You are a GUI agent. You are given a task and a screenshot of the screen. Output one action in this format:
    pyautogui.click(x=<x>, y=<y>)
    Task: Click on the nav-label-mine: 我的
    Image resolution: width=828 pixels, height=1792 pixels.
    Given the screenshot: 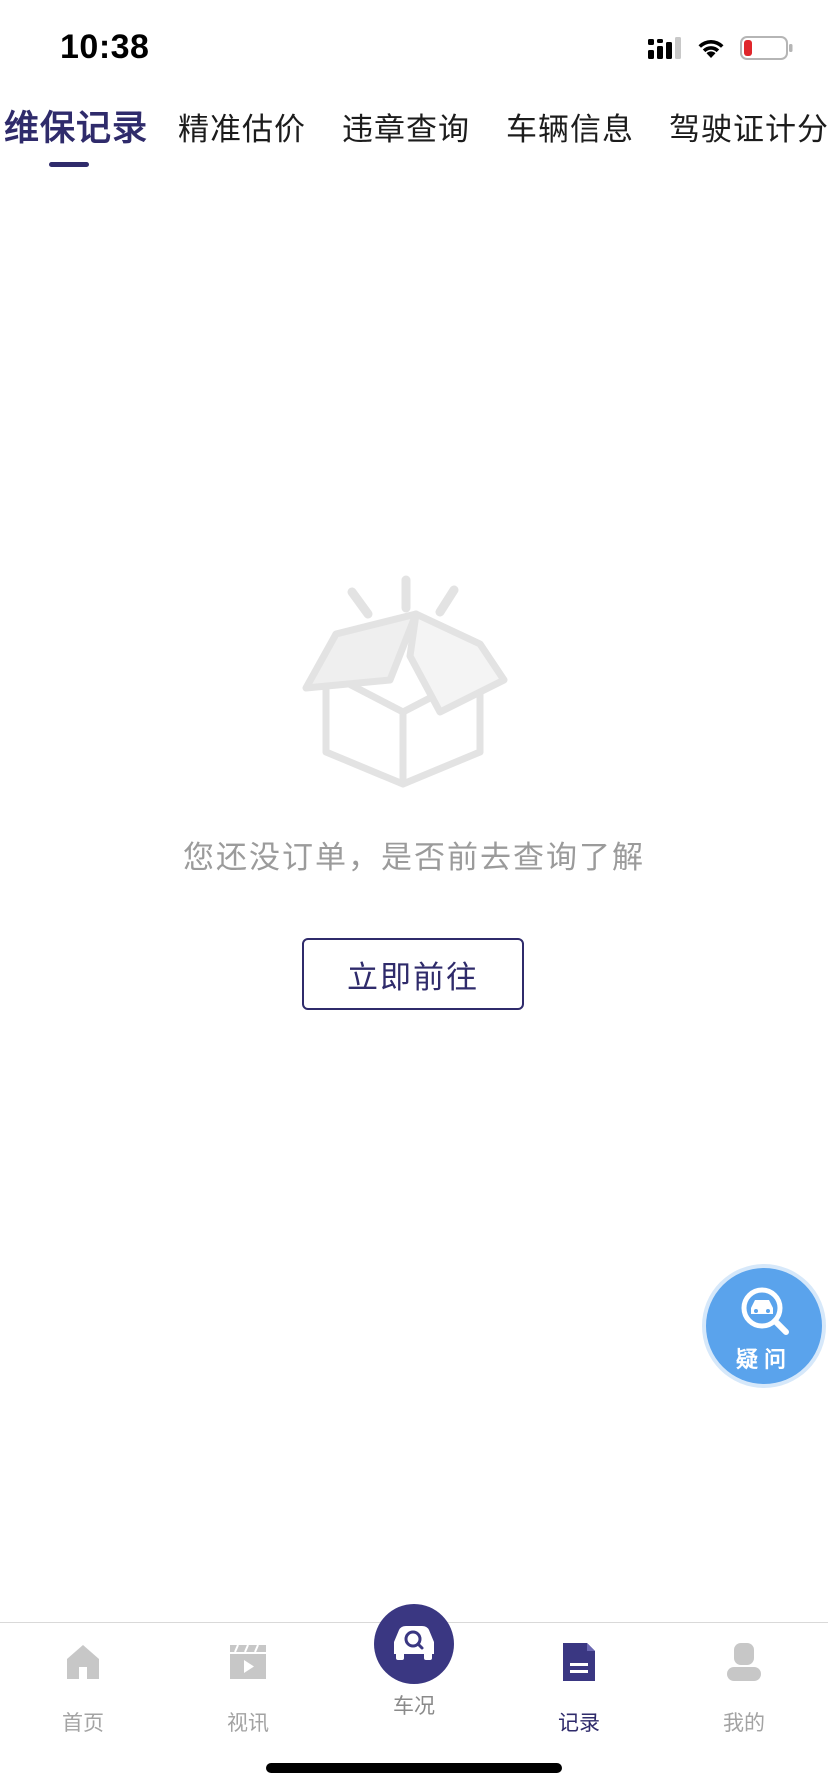 What is the action you would take?
    pyautogui.click(x=744, y=1723)
    